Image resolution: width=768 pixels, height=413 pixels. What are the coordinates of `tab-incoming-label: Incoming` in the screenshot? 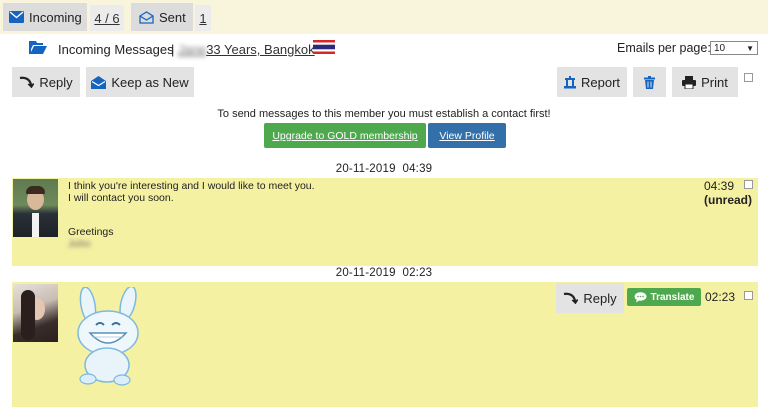 It's located at (55, 17).